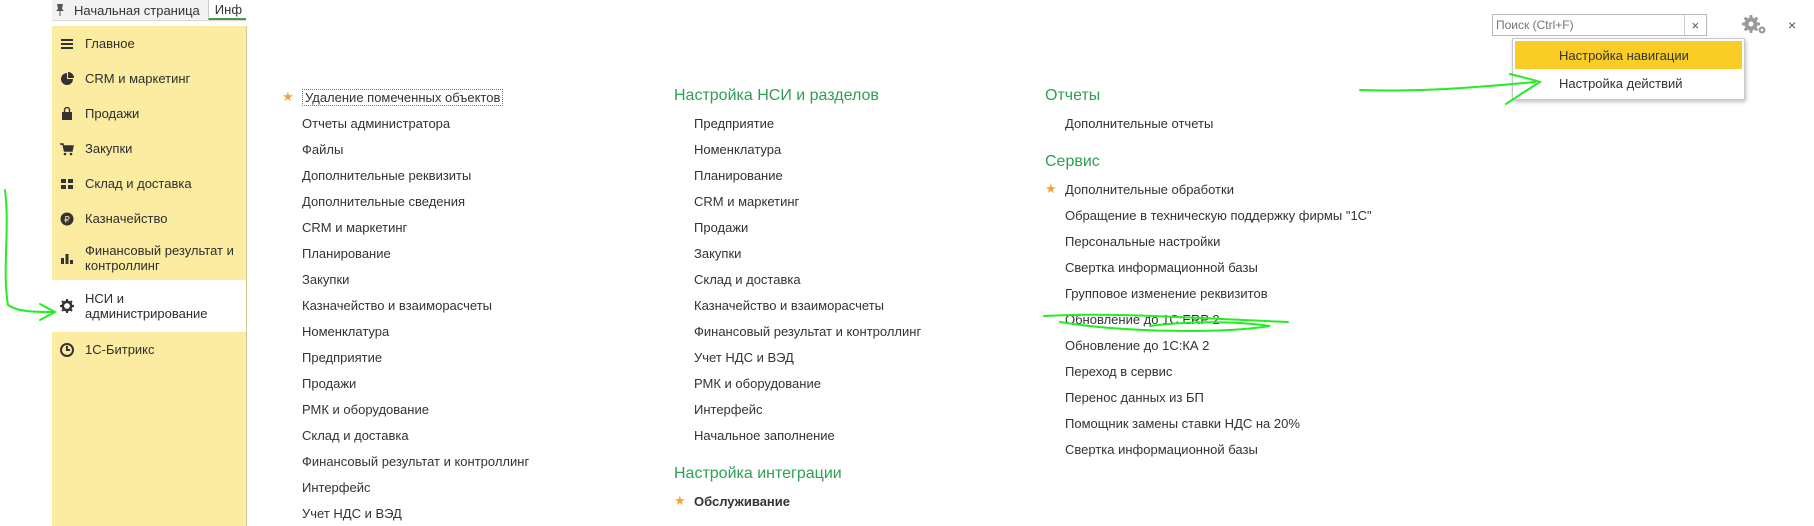 Image resolution: width=1814 pixels, height=526 pixels. I want to click on link-group-change-attributes: Групповое изменение реквизитов, so click(1208, 293).